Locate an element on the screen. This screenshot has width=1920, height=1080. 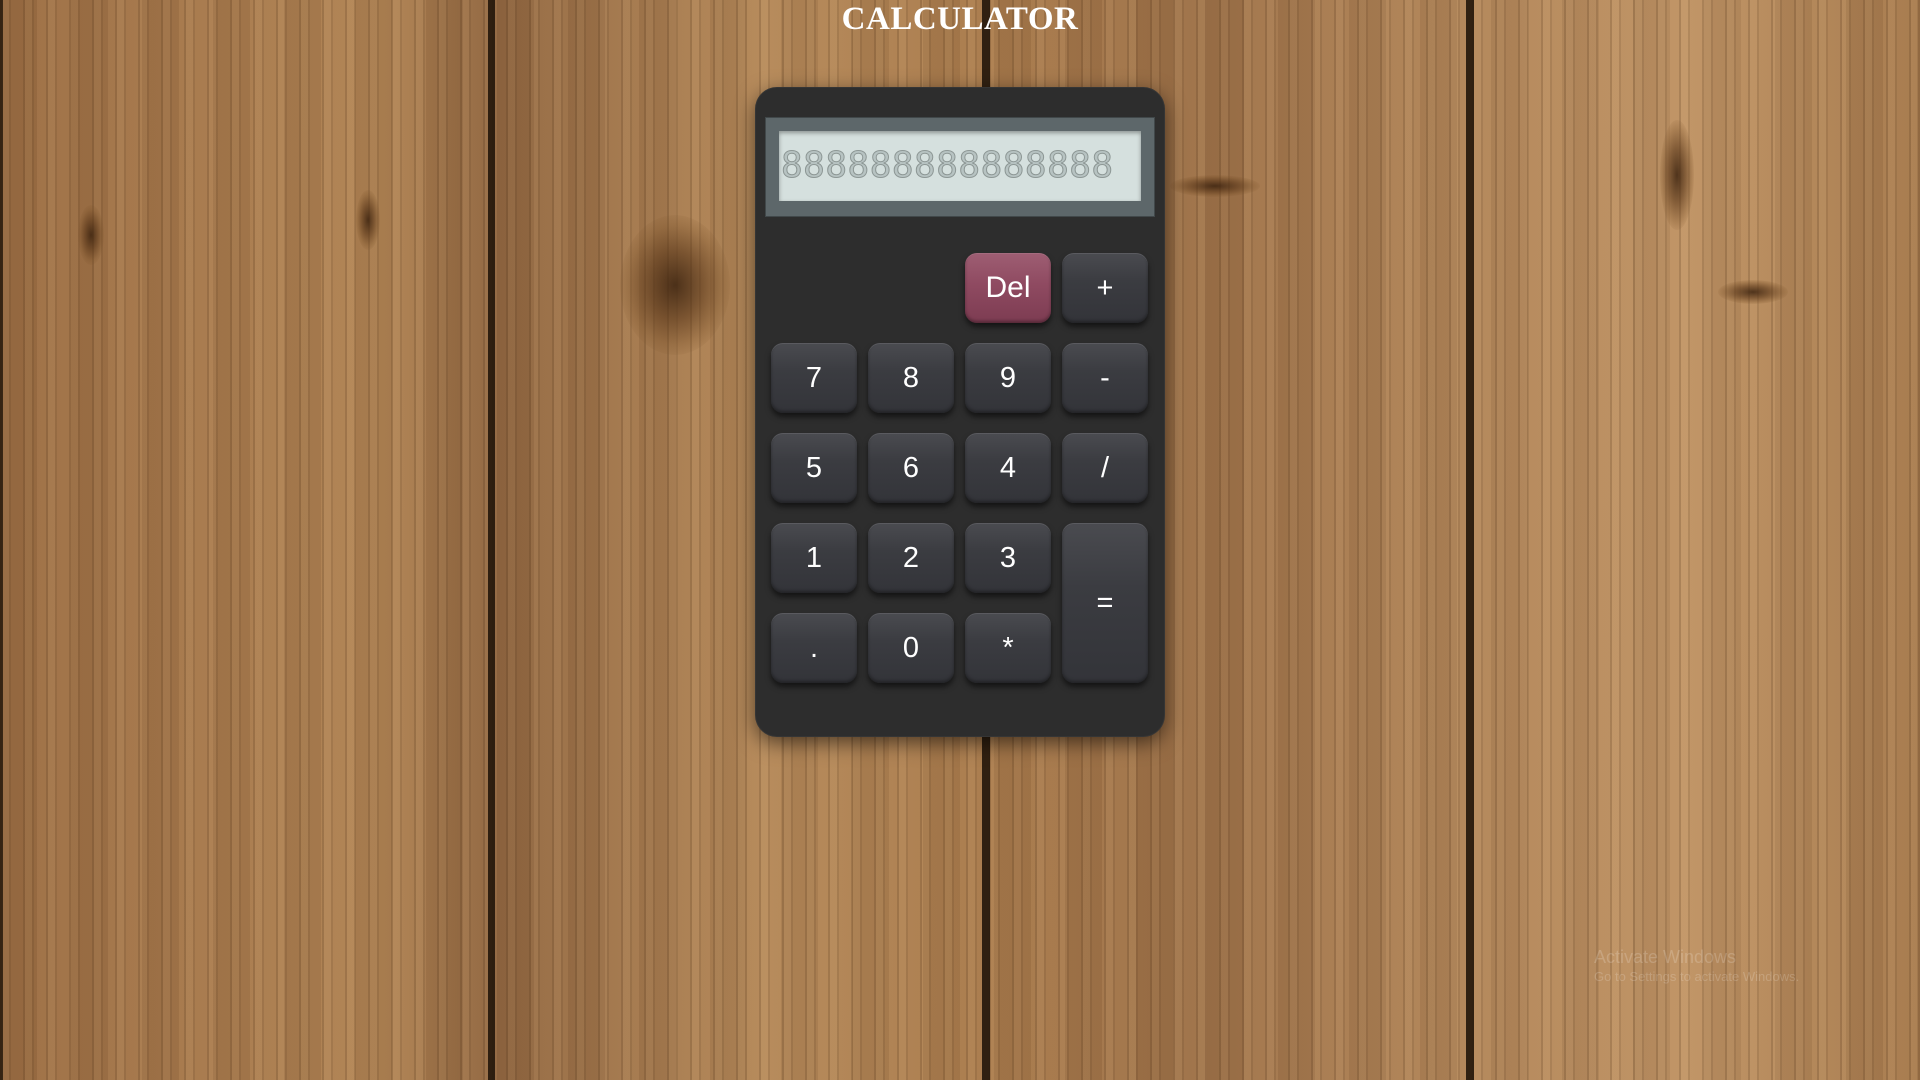
add-button: + is located at coordinates (1105, 288).